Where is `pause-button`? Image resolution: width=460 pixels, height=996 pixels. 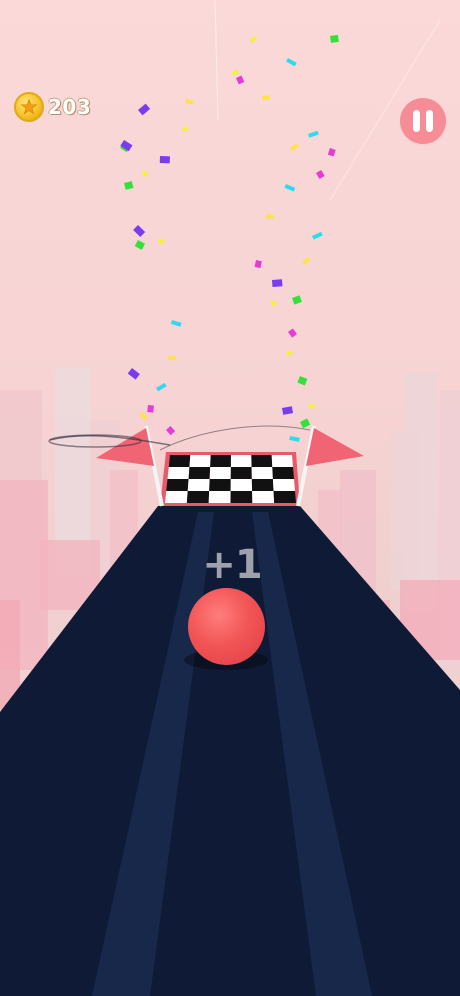
pause-button is located at coordinates (423, 121).